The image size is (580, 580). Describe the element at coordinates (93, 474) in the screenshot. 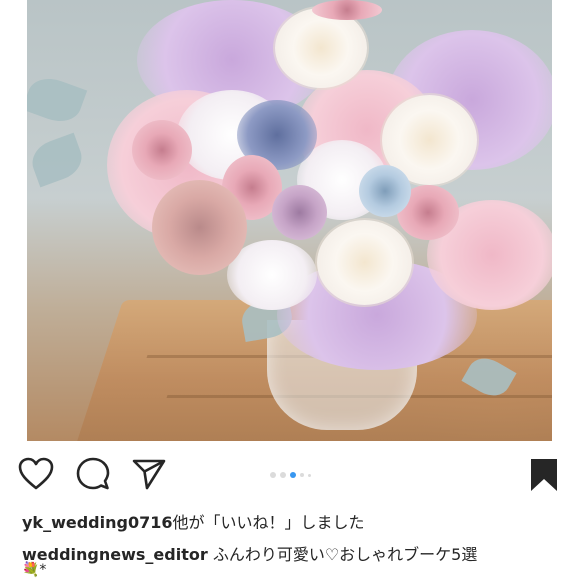

I see `comment-icon` at that location.